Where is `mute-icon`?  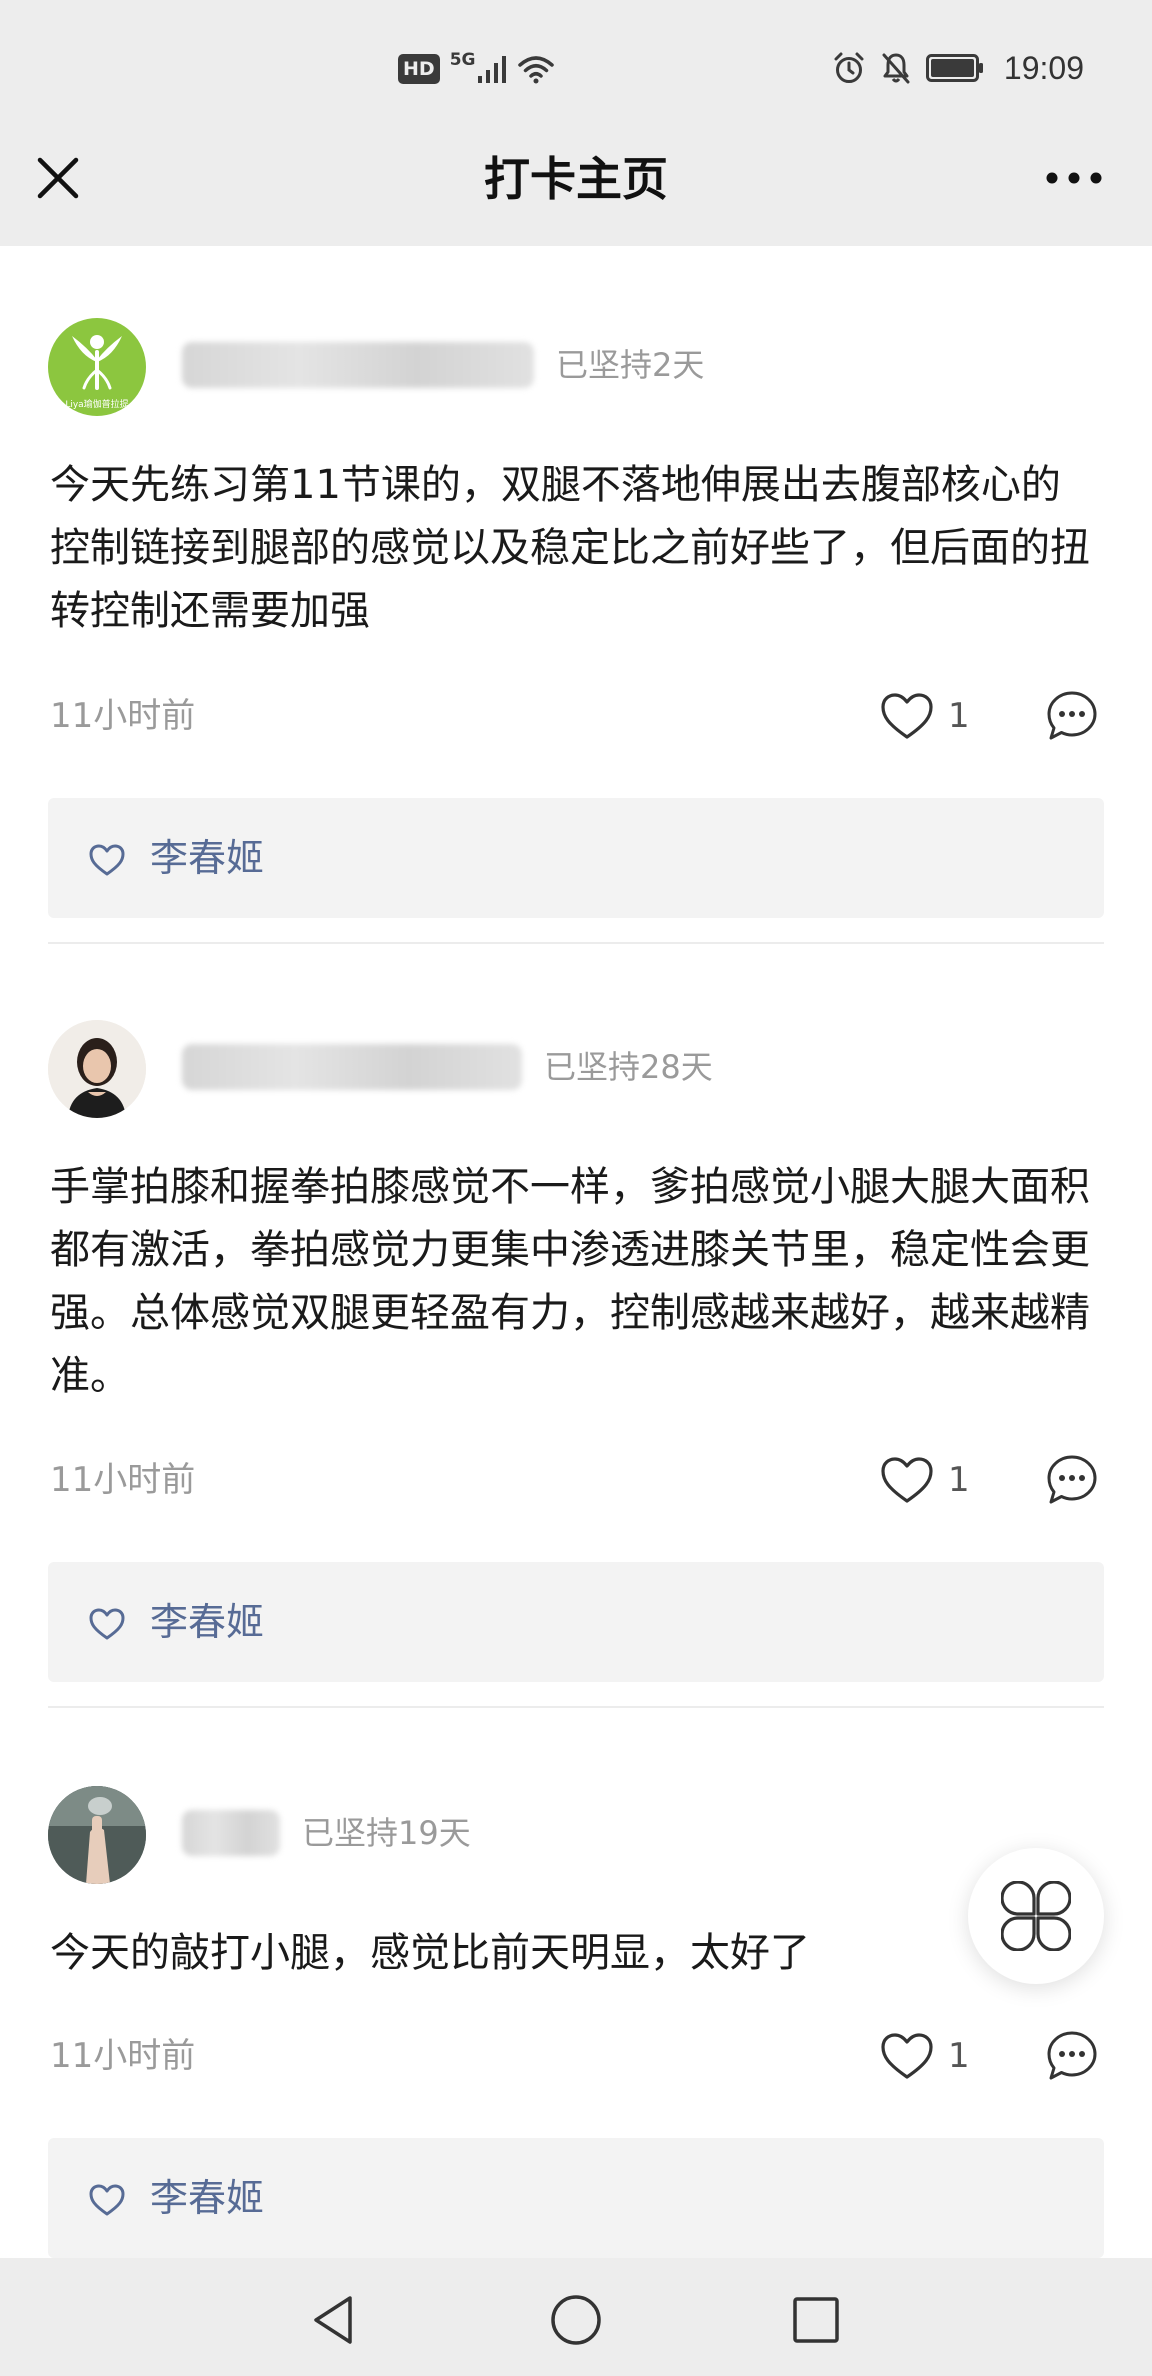 mute-icon is located at coordinates (896, 68).